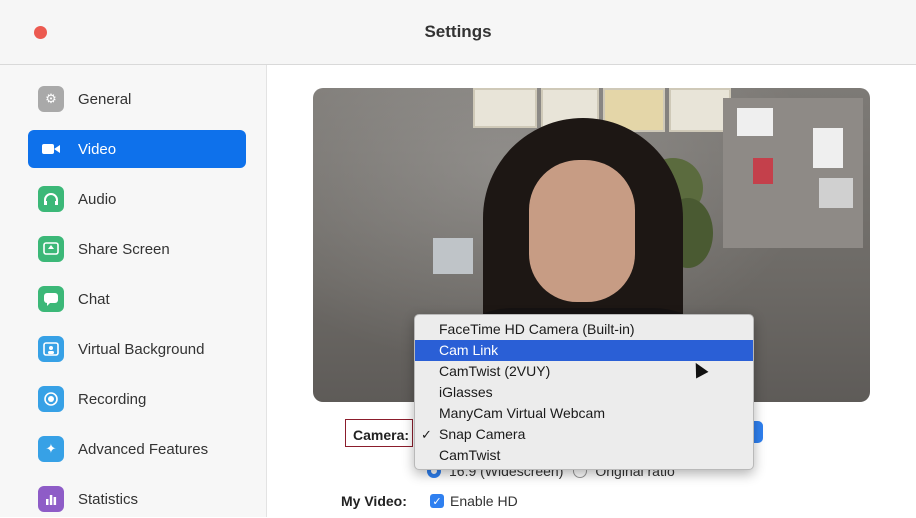  I want to click on camera-option-label: Snap Camera, so click(482, 434).